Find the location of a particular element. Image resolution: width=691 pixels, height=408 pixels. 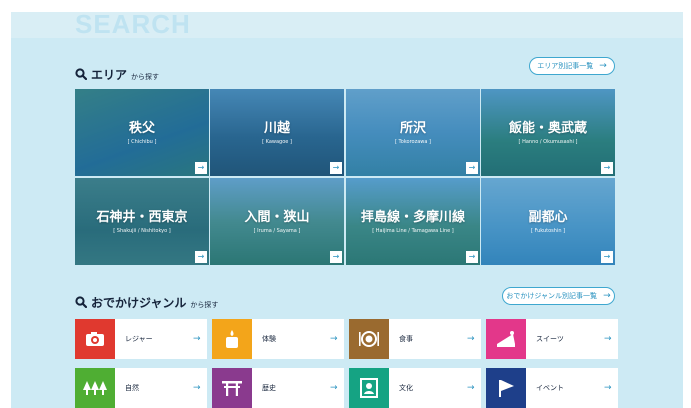

flag-icon is located at coordinates (506, 388).